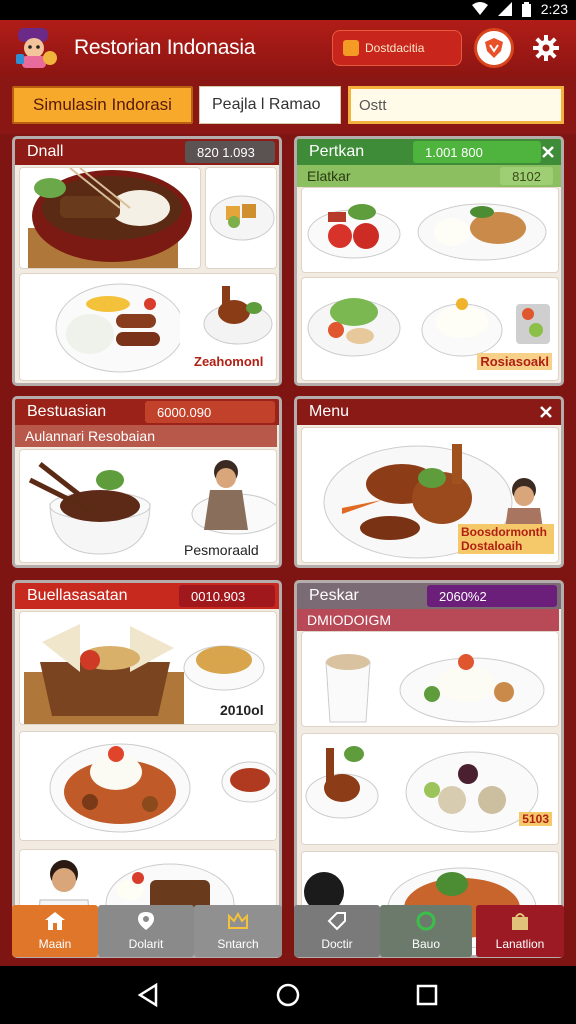 The height and width of the screenshot is (1024, 576). Describe the element at coordinates (148, 668) in the screenshot. I see `food-cell: 2010ol` at that location.